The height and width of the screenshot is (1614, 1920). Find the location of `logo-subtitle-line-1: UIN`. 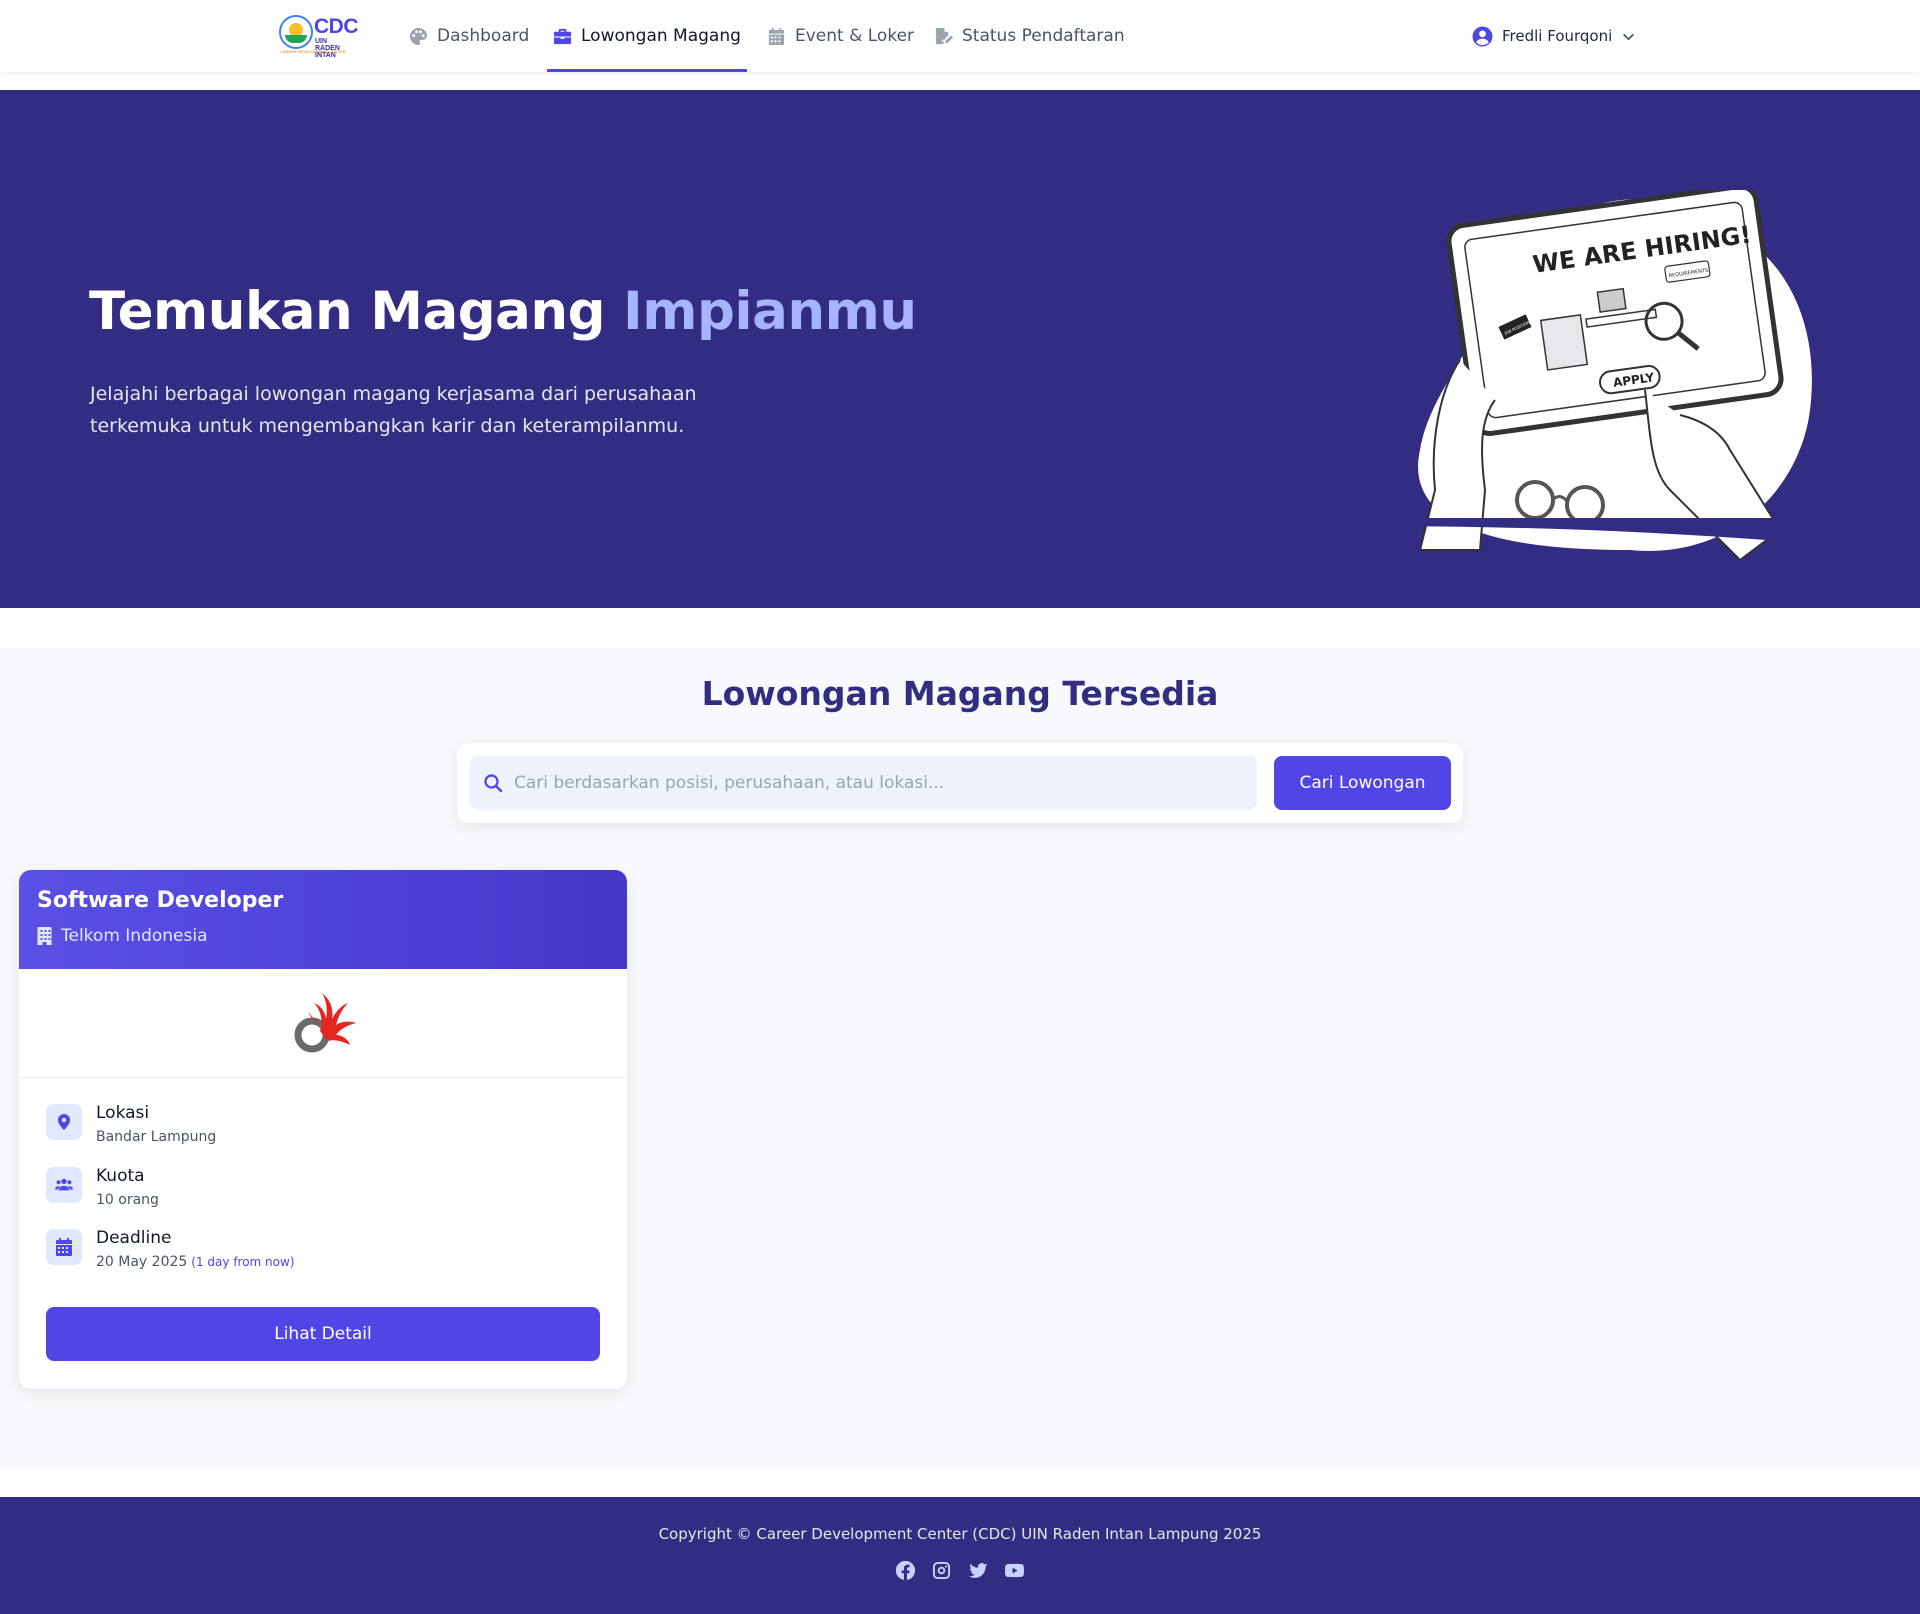

logo-subtitle-line-1: UIN is located at coordinates (321, 41).